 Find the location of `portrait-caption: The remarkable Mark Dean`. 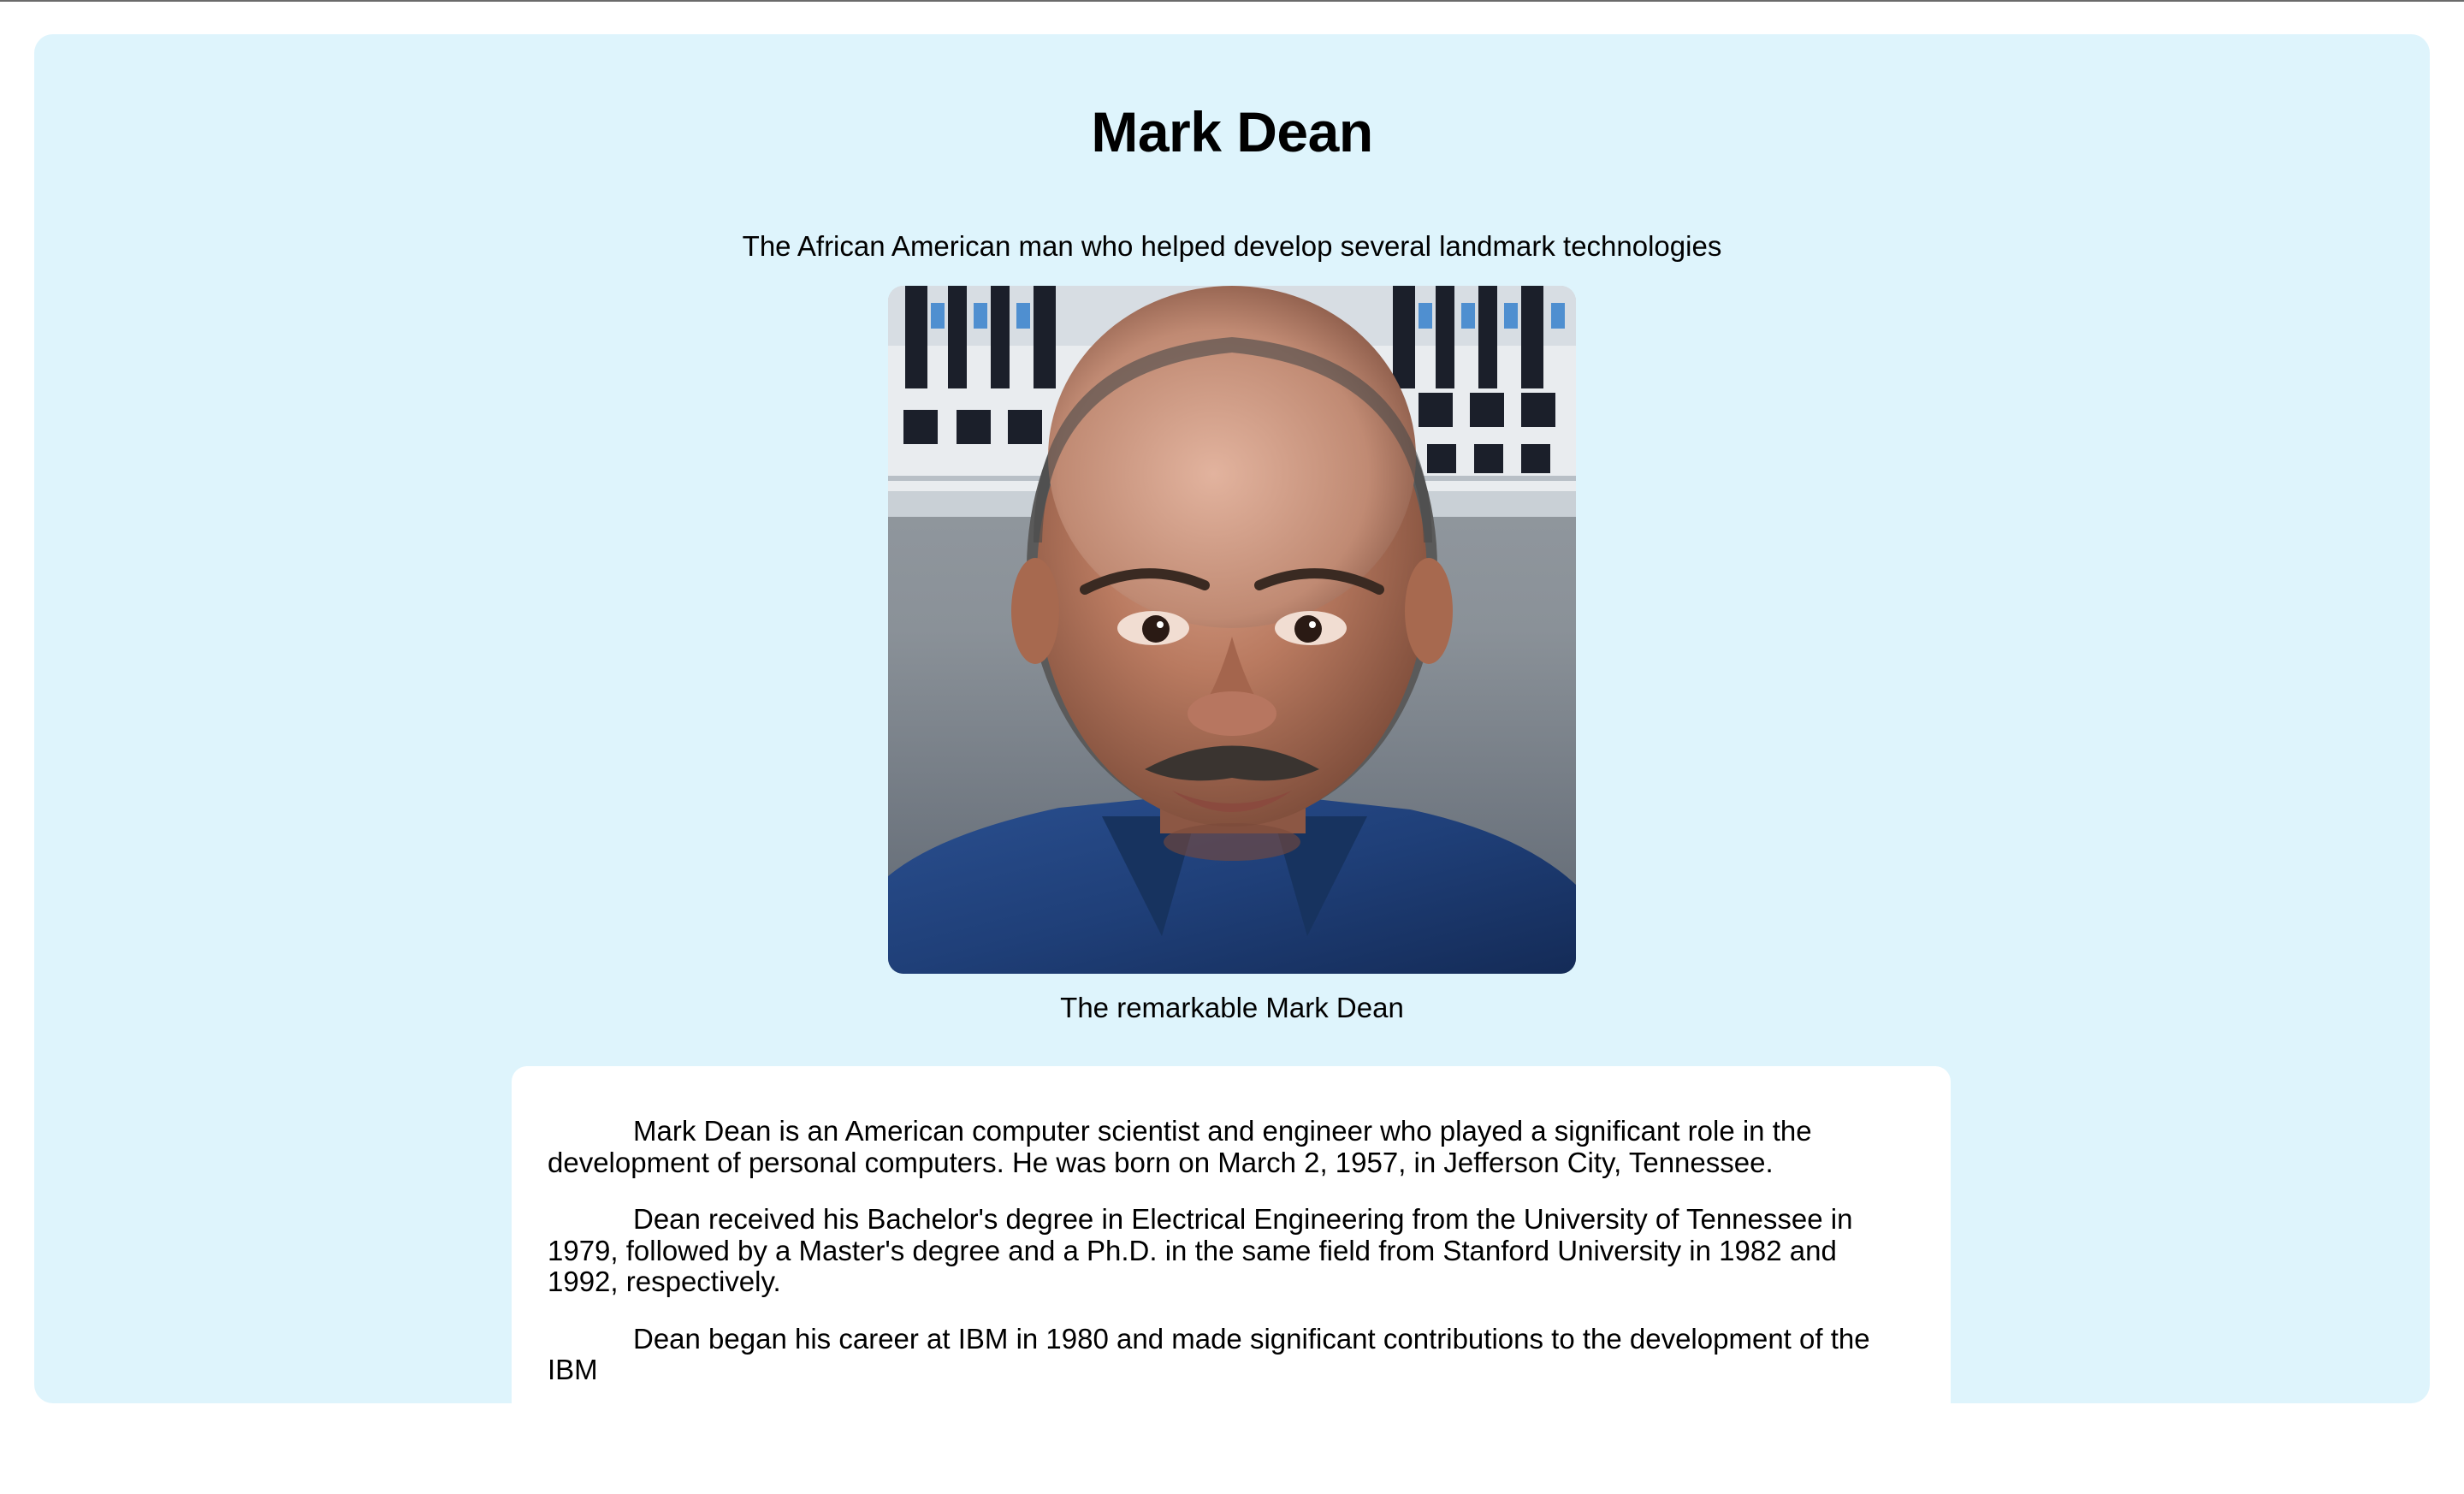

portrait-caption: The remarkable Mark Dean is located at coordinates (1232, 1008).